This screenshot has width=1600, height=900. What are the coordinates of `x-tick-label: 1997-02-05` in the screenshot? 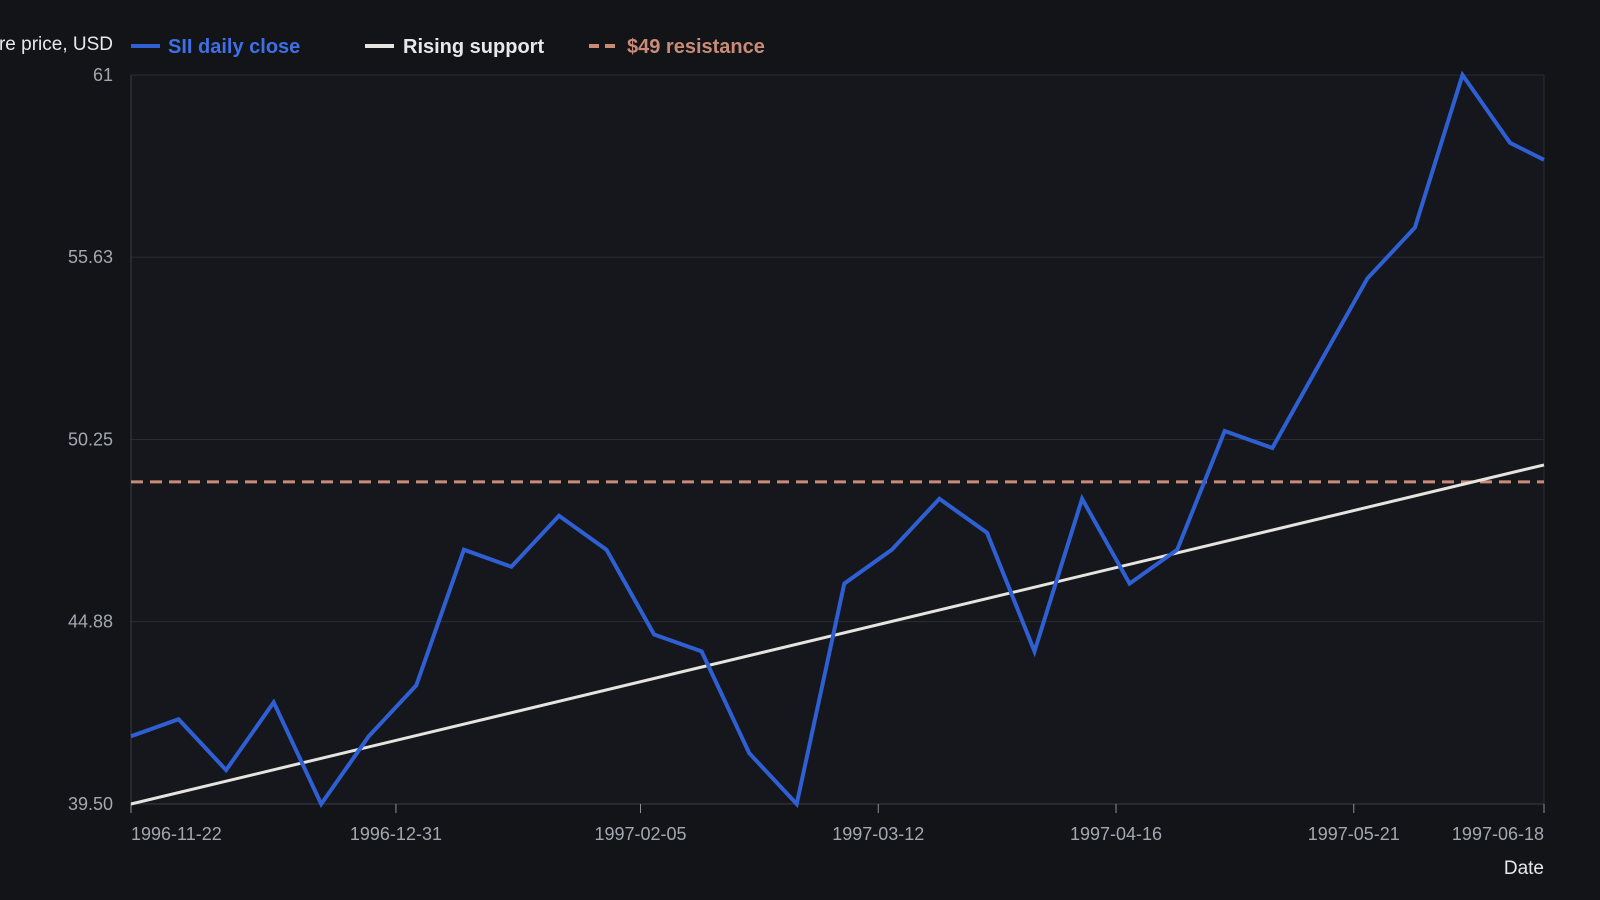 It's located at (640, 834).